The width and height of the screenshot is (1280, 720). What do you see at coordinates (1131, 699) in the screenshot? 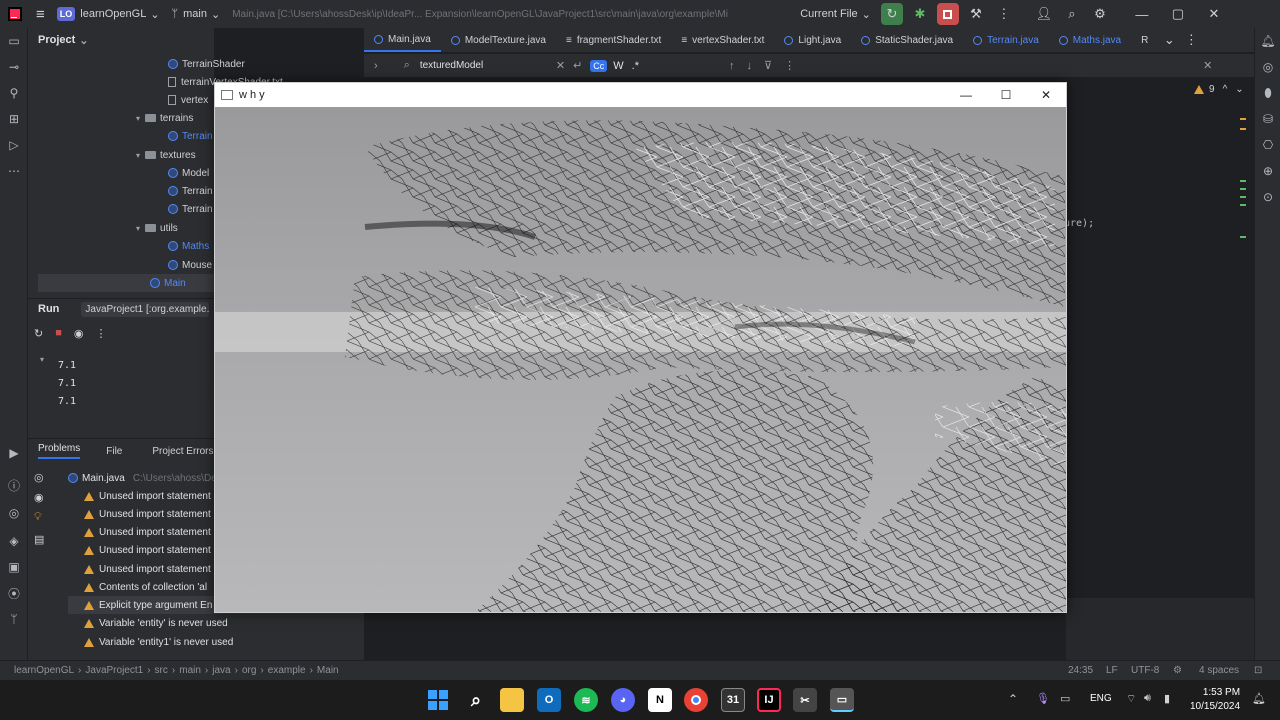
I see `wifi-icon: ⌔` at bounding box center [1131, 699].